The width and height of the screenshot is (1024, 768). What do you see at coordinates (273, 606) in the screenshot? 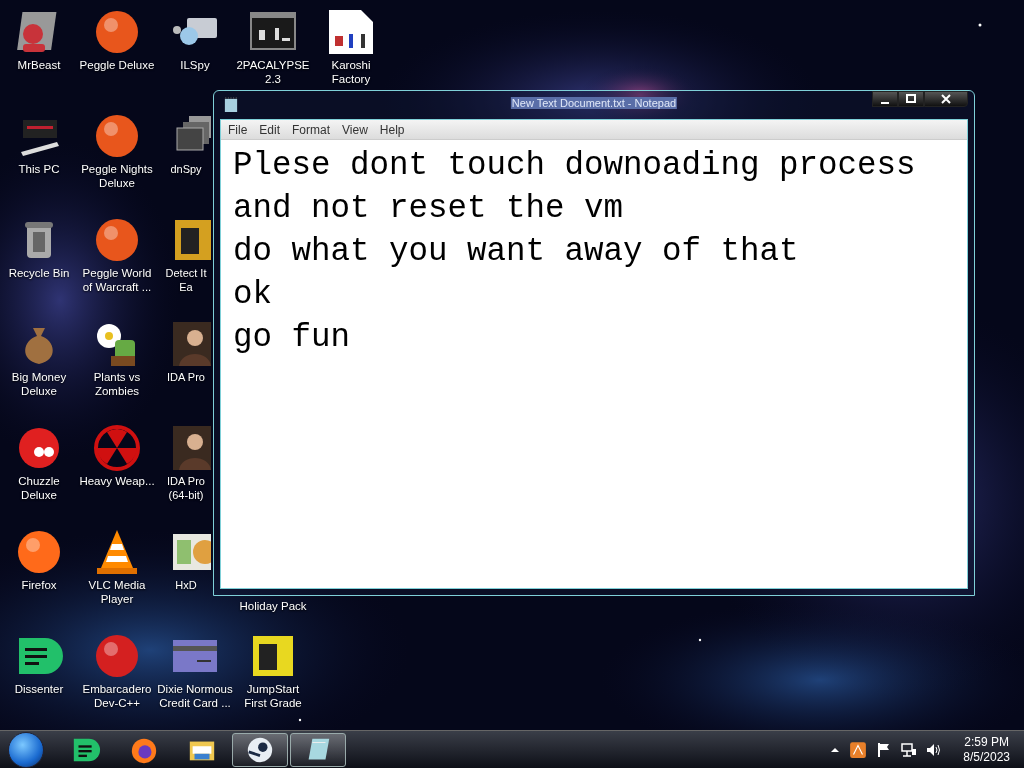
I see `icon-label: Holiday Pack` at bounding box center [273, 606].